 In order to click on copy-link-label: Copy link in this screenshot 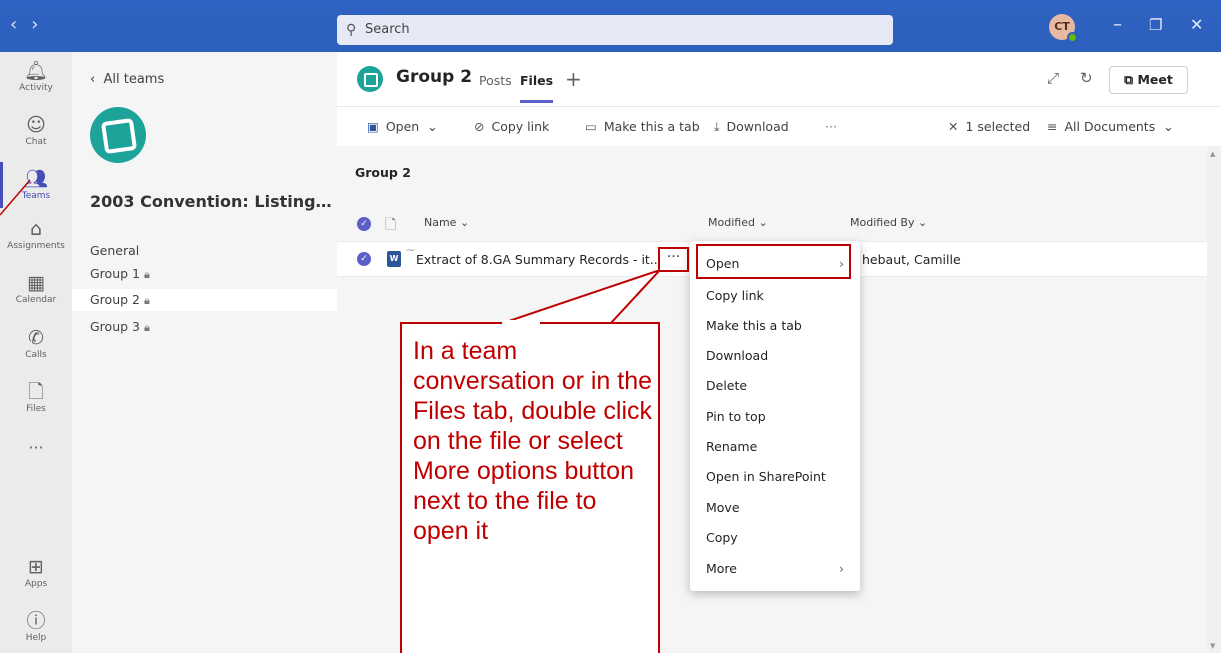, I will do `click(520, 126)`.